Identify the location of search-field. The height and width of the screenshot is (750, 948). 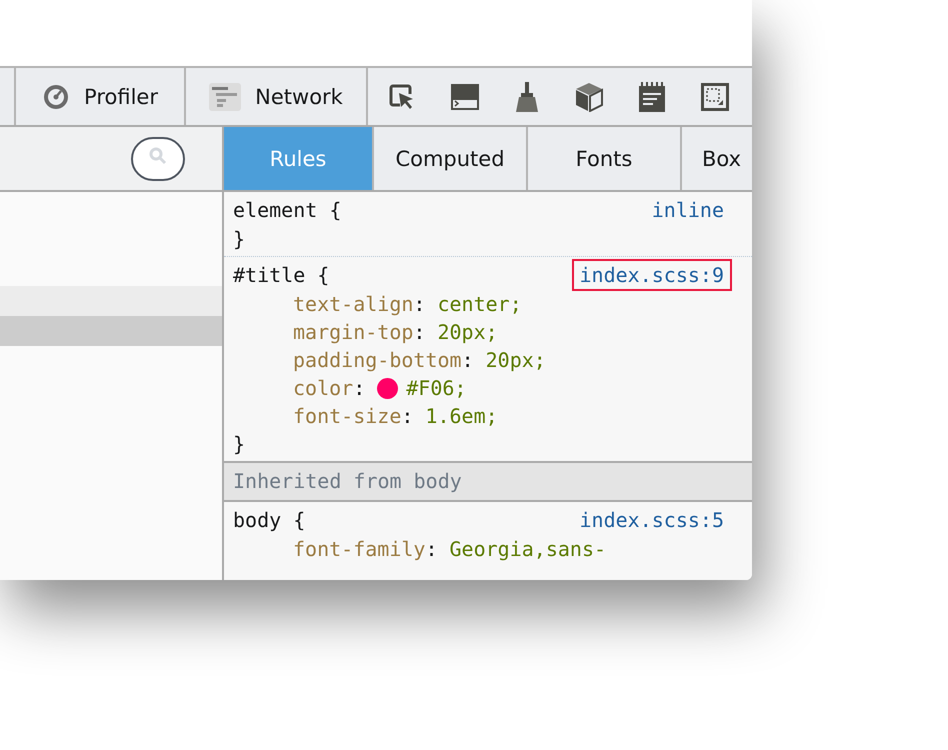
(158, 158).